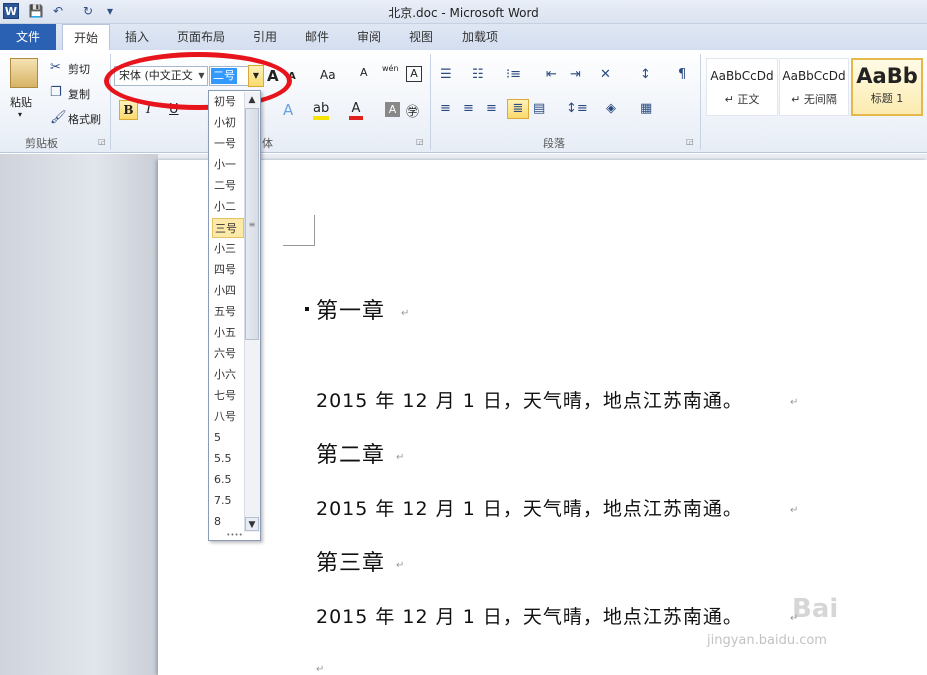 This screenshot has width=927, height=675. What do you see at coordinates (529, 615) in the screenshot?
I see `body-line-3: 2015 年 12 月 1 日，天气晴，地点江苏南通。` at bounding box center [529, 615].